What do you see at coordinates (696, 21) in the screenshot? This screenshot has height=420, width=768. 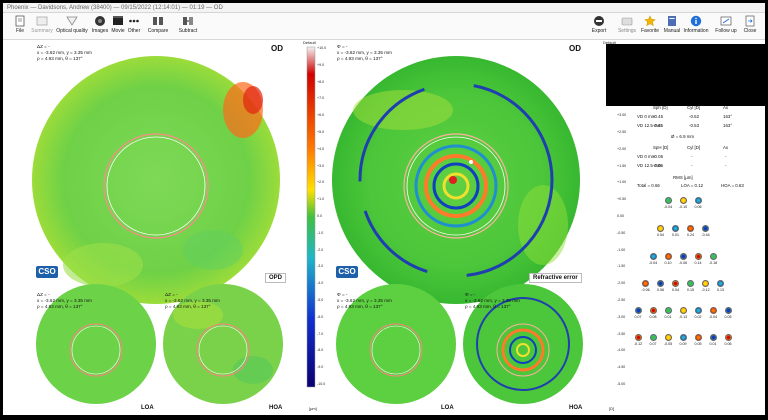 I see `information-icon` at bounding box center [696, 21].